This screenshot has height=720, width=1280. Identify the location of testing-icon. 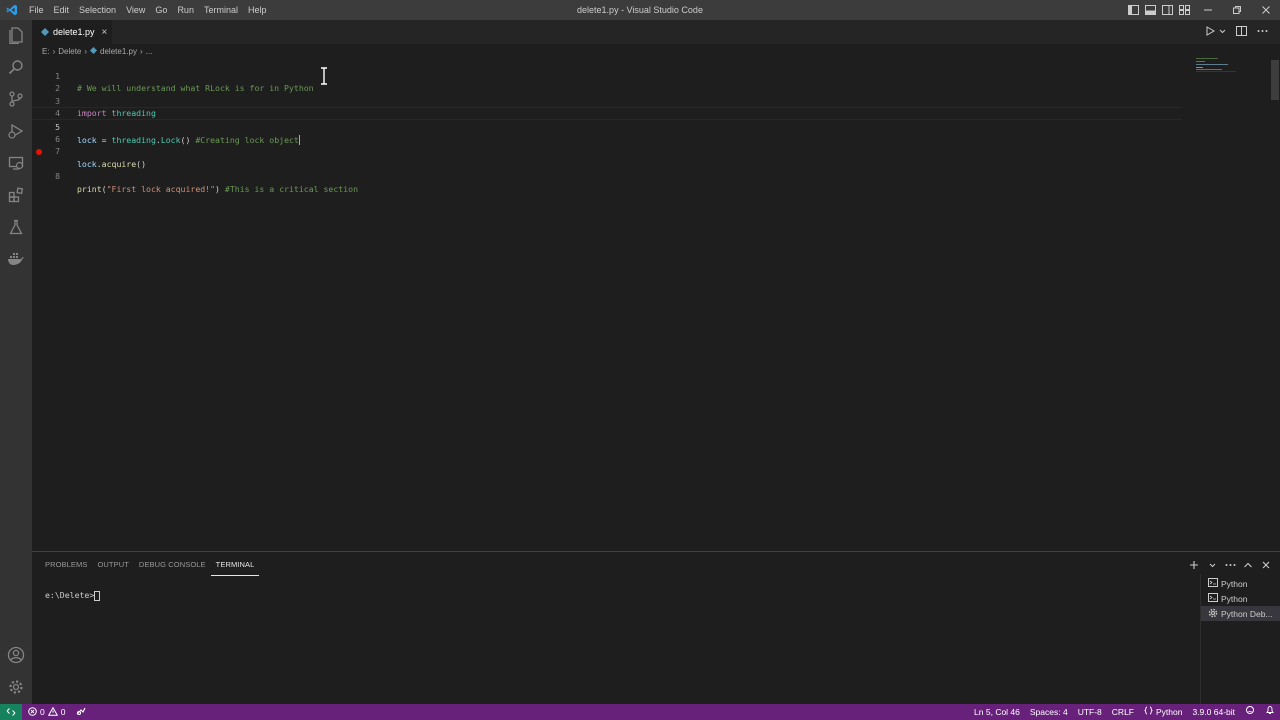
(16, 227).